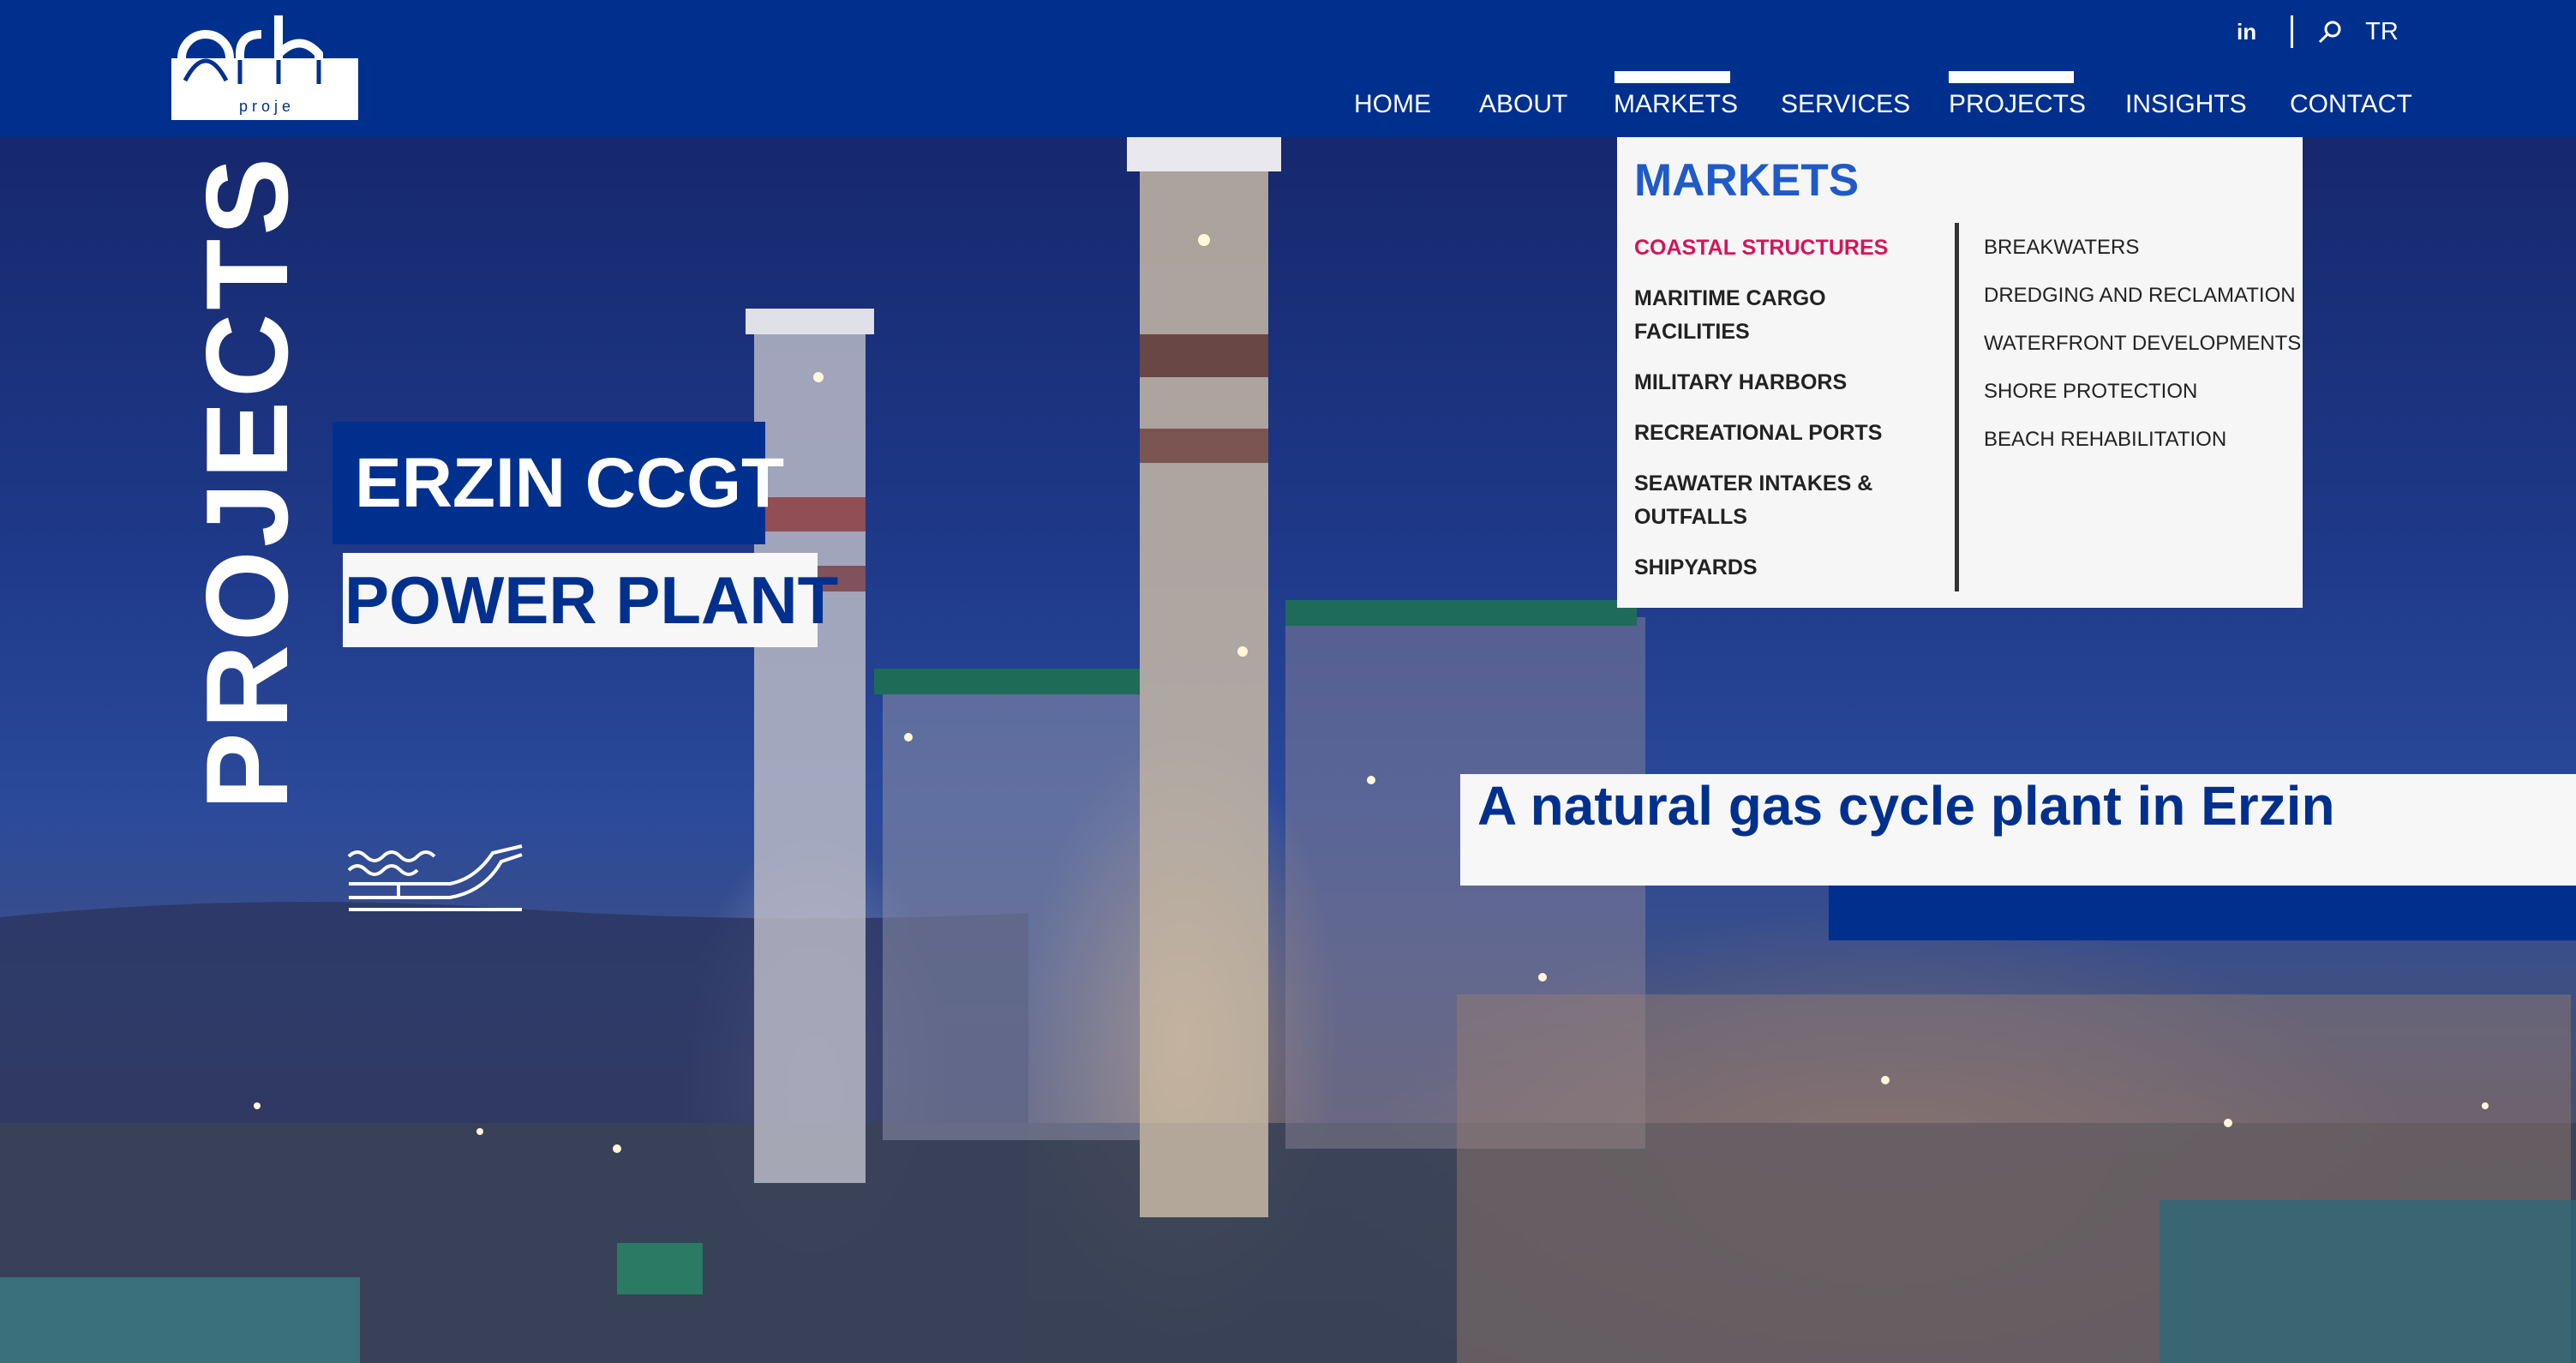  What do you see at coordinates (1788, 248) in the screenshot?
I see `menu-item-coastal-structures: COASTAL STRUCTURES` at bounding box center [1788, 248].